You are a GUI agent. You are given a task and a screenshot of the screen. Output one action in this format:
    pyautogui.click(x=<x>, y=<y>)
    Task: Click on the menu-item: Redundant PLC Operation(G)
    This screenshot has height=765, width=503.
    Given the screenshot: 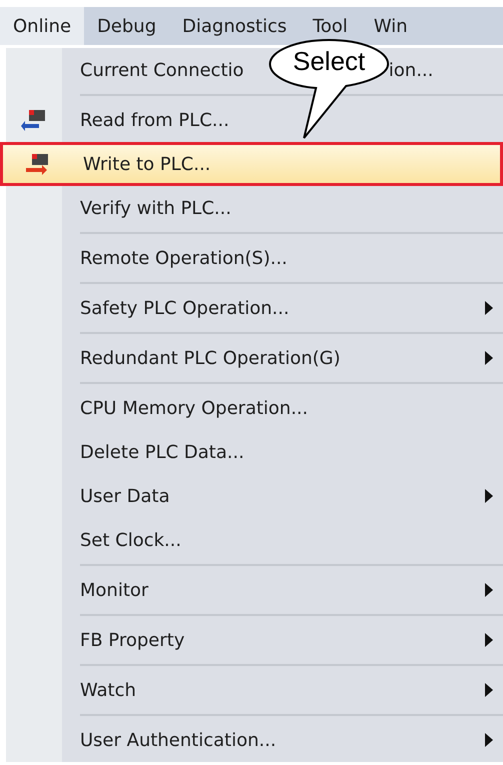 What is the action you would take?
    pyautogui.click(x=254, y=361)
    